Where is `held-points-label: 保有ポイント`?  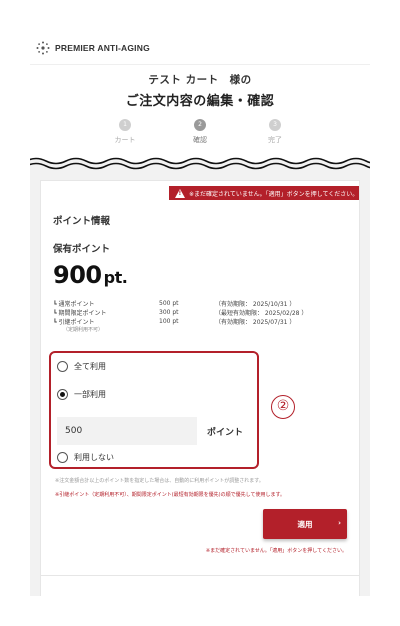
held-points-label: 保有ポイント is located at coordinates (82, 249).